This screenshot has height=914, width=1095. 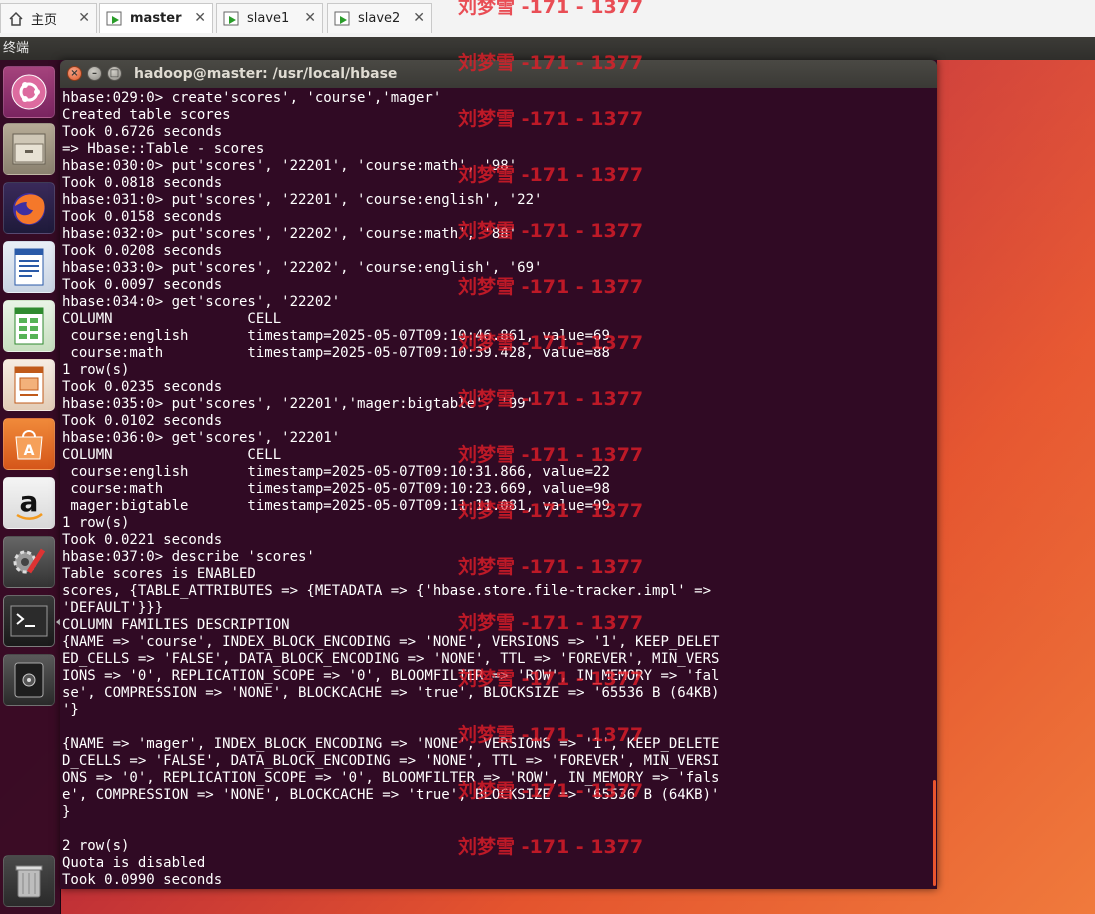 What do you see at coordinates (96, 370) in the screenshot?
I see `terminal-line: 1 row(s)` at bounding box center [96, 370].